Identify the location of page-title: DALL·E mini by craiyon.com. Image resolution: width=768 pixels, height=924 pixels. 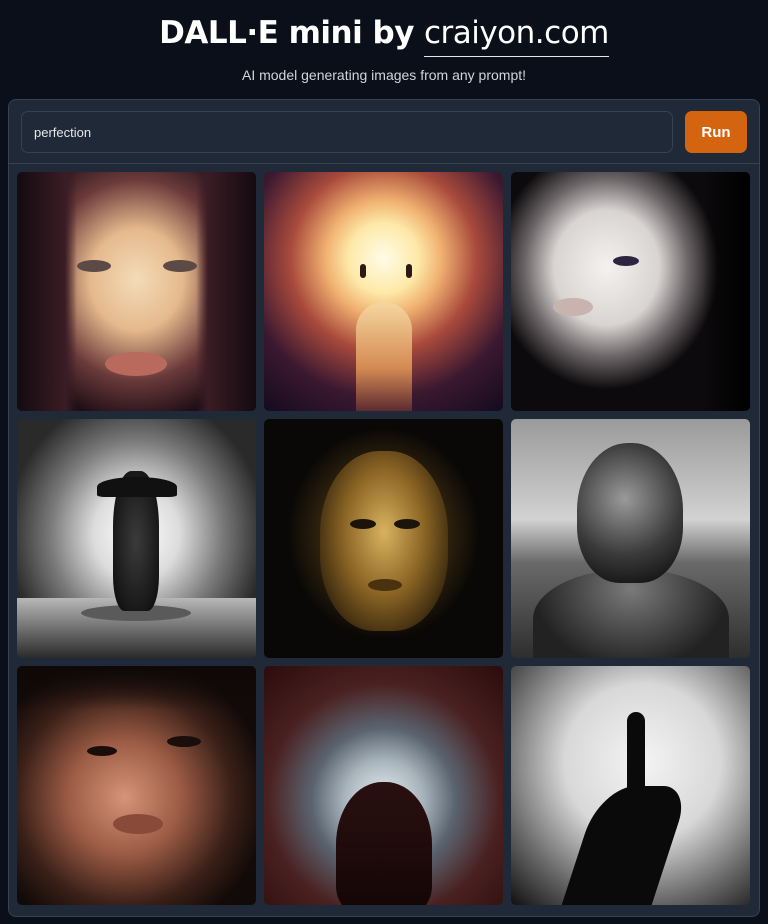
(384, 34).